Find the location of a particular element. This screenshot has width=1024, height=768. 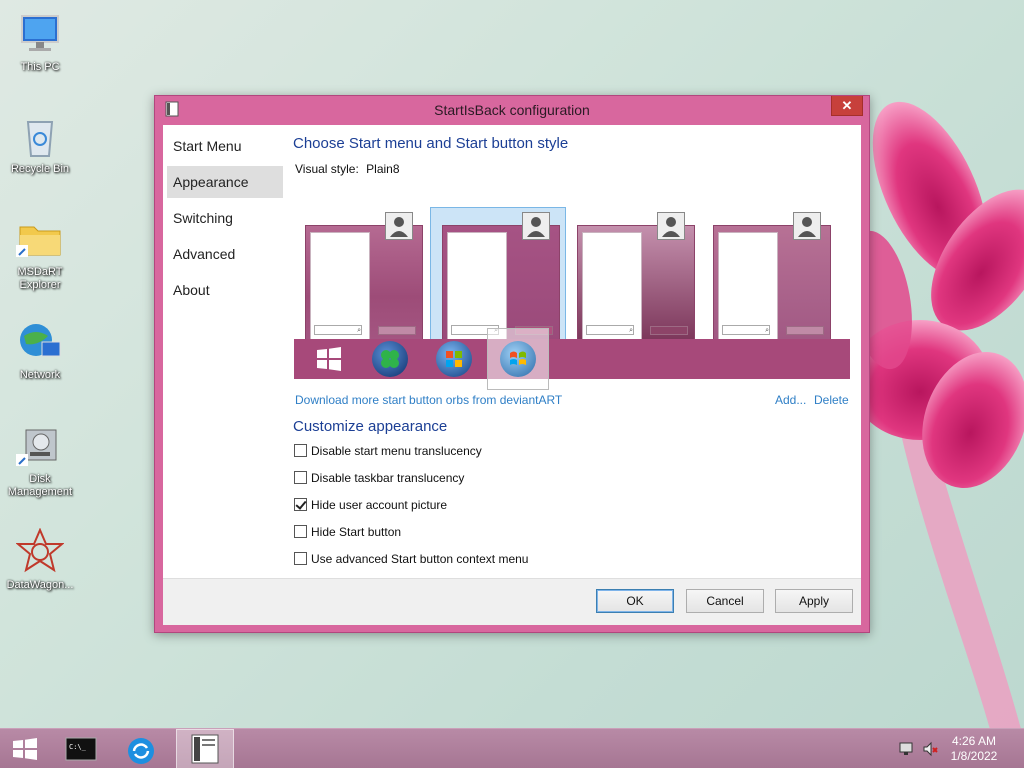

style-card-1: ⌕ is located at coordinates (364, 278).